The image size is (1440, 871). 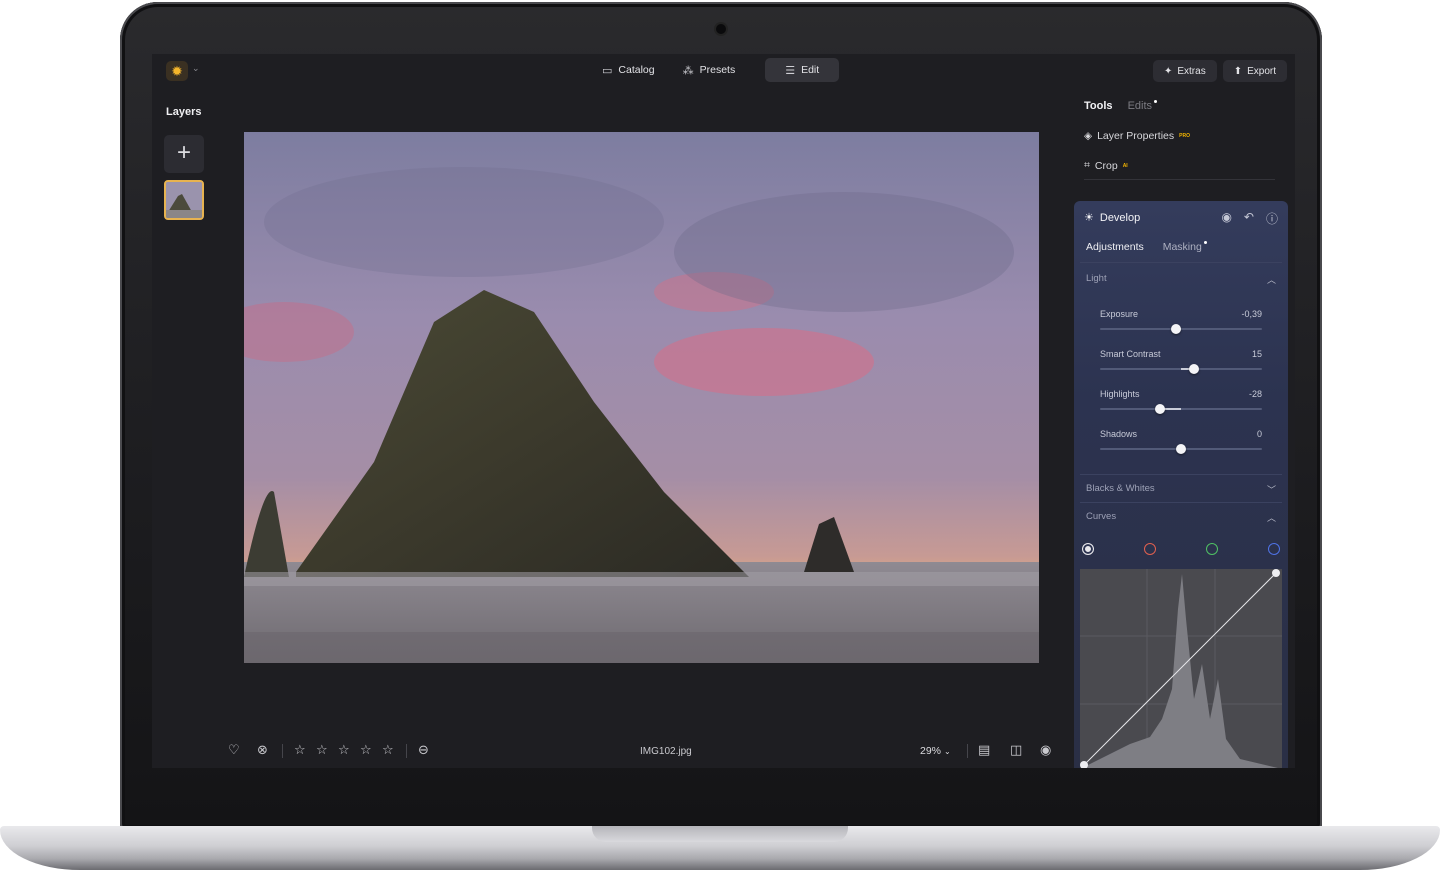 I want to click on sliders-icon: ☰, so click(x=790, y=70).